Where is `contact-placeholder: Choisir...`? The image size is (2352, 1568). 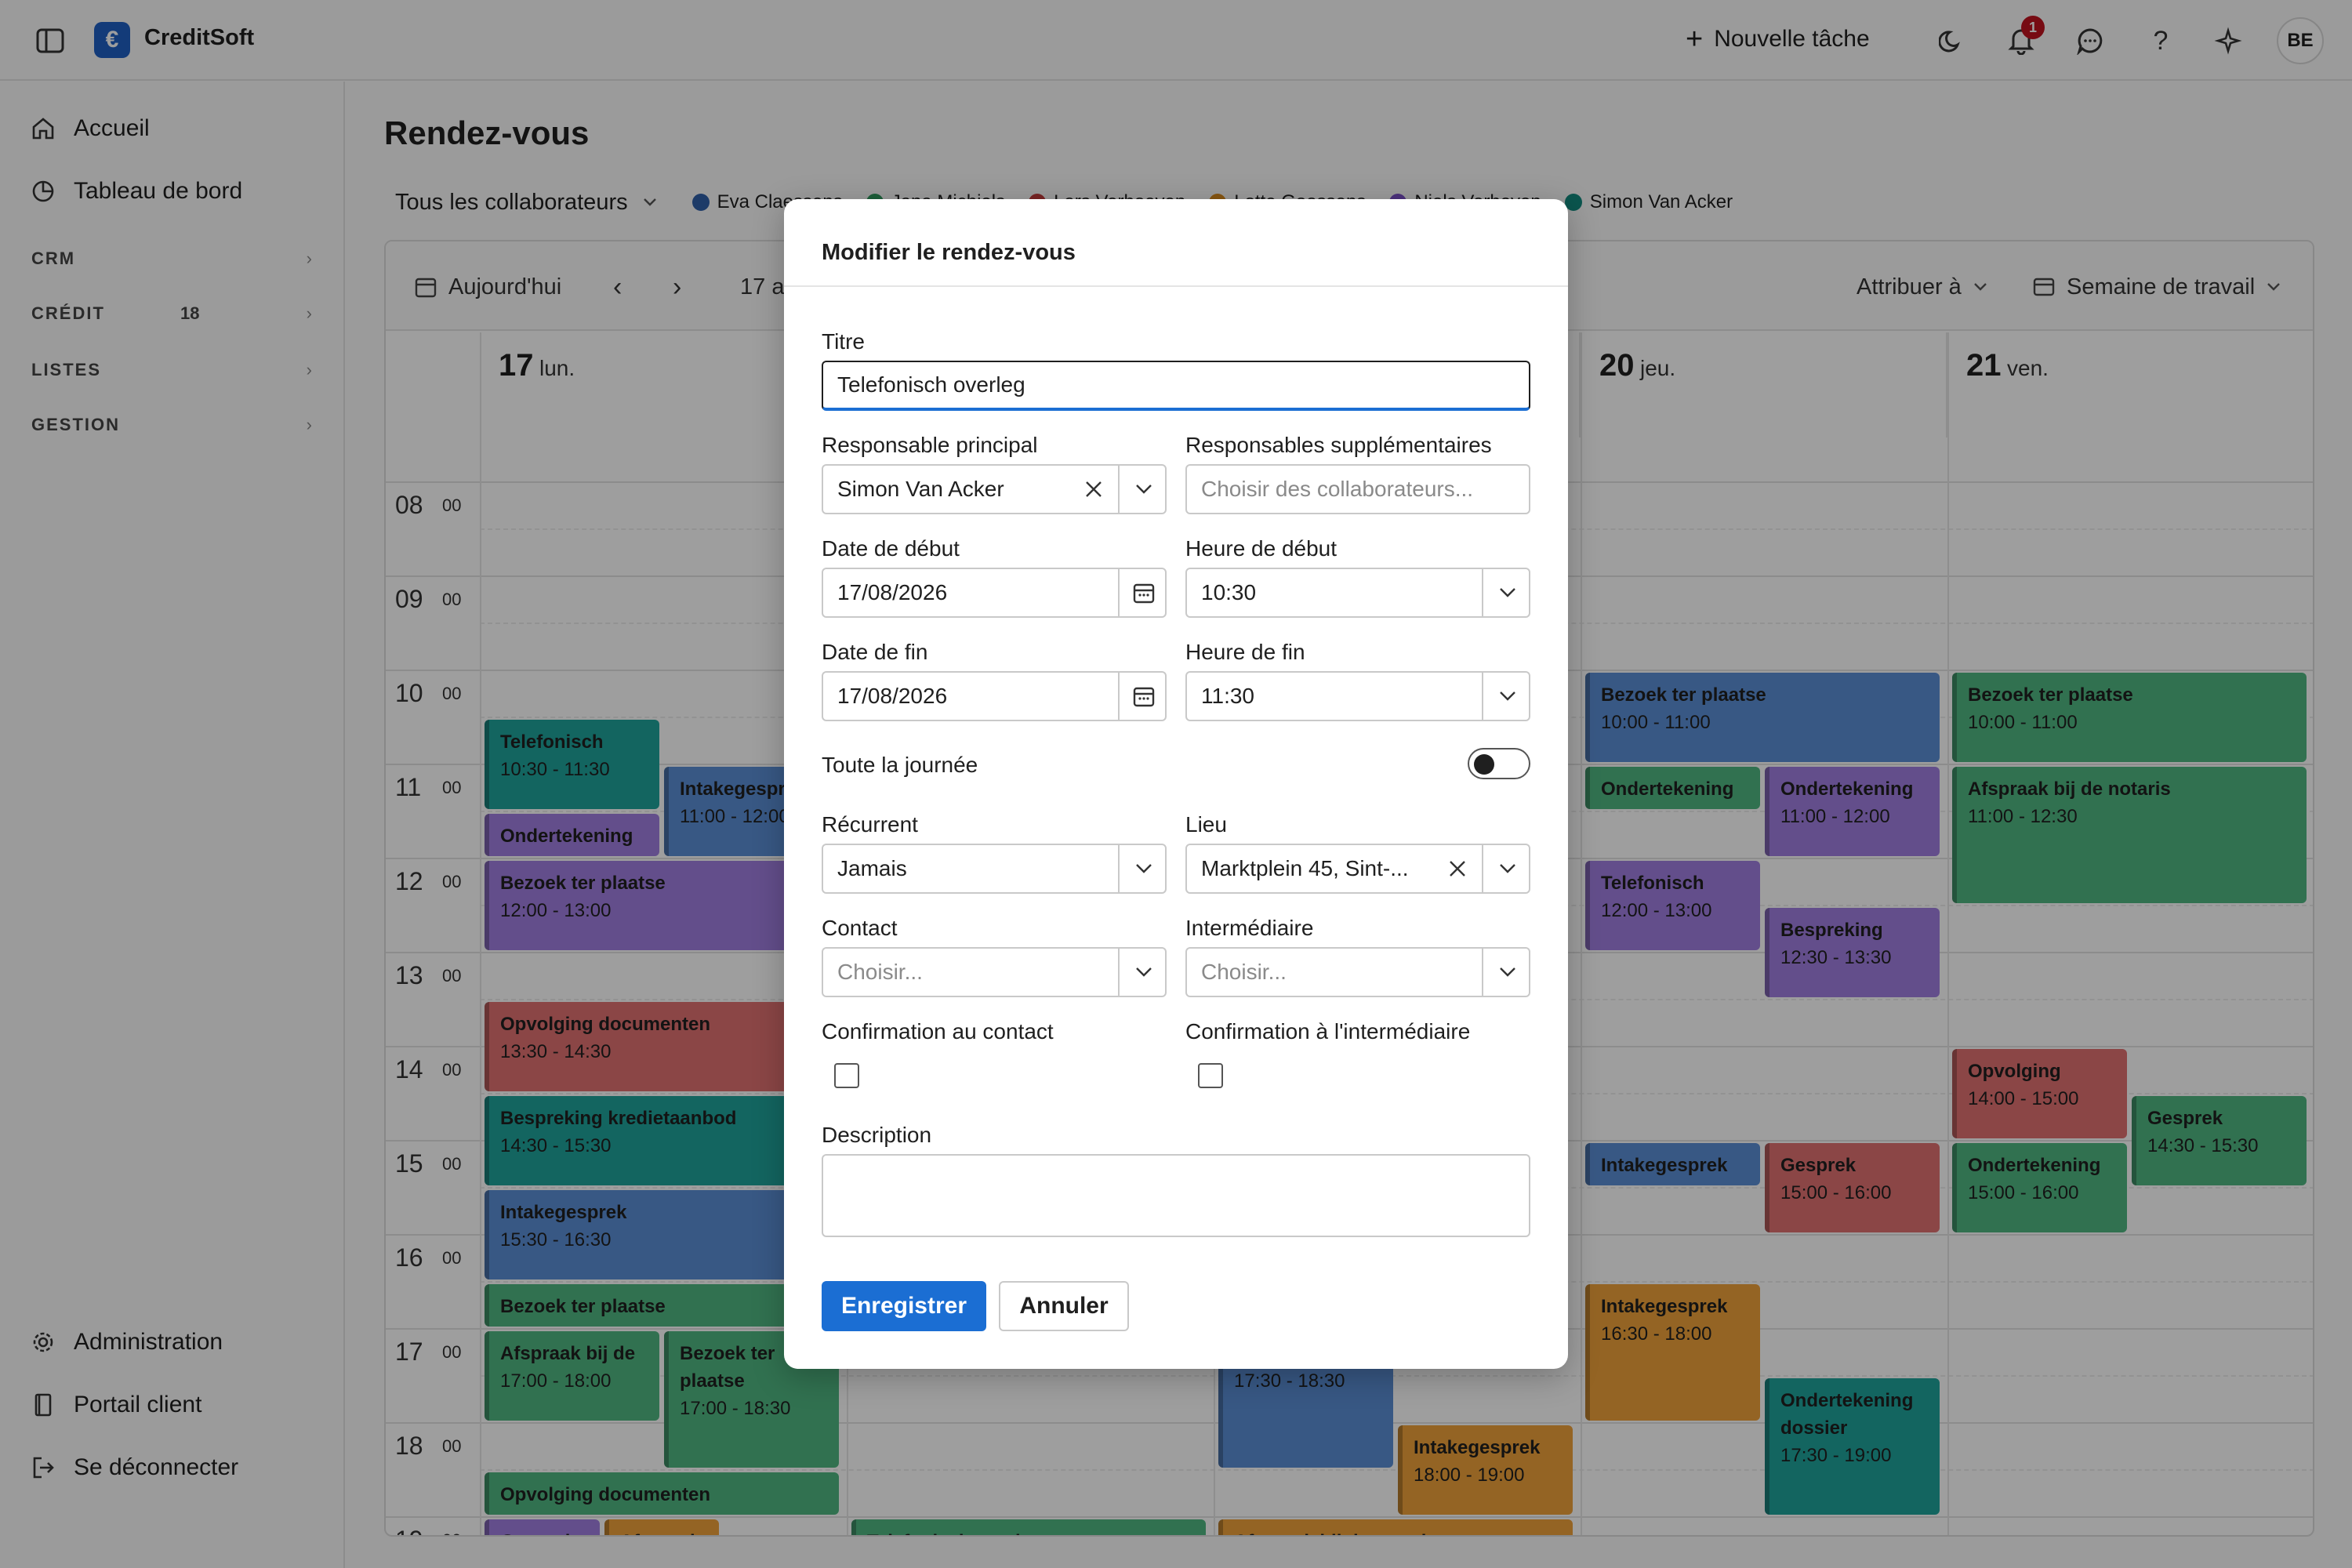 contact-placeholder: Choisir... is located at coordinates (880, 972).